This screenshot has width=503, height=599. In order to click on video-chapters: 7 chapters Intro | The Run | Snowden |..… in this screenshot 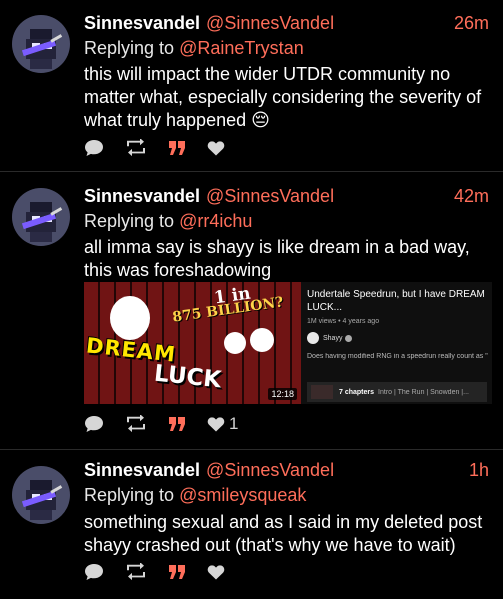, I will do `click(397, 392)`.